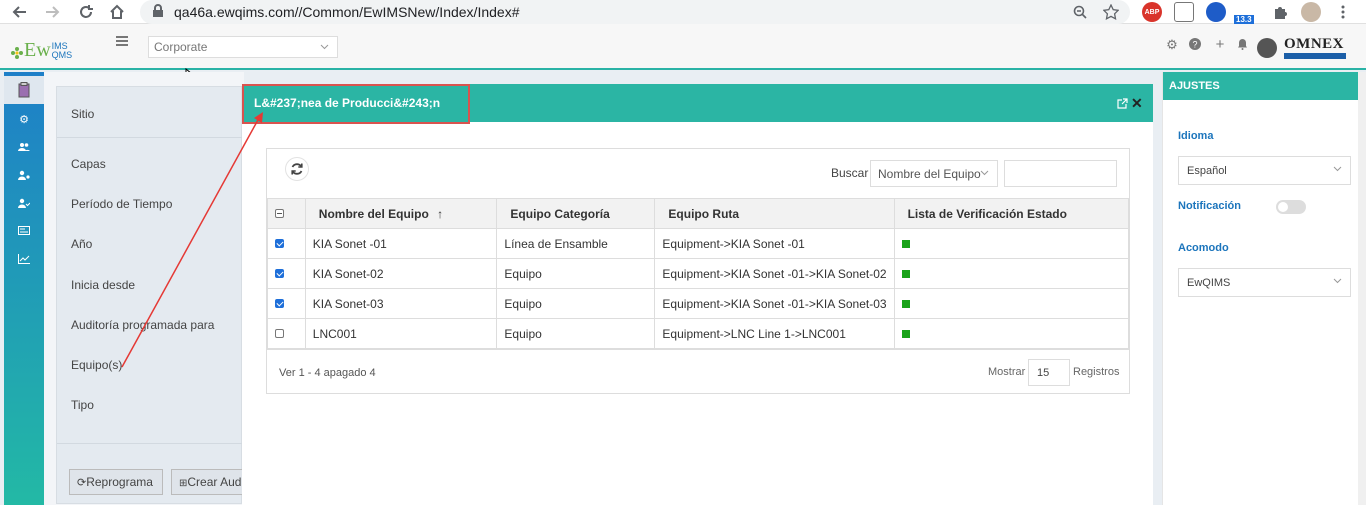  I want to click on notification-toggle, so click(1291, 207).